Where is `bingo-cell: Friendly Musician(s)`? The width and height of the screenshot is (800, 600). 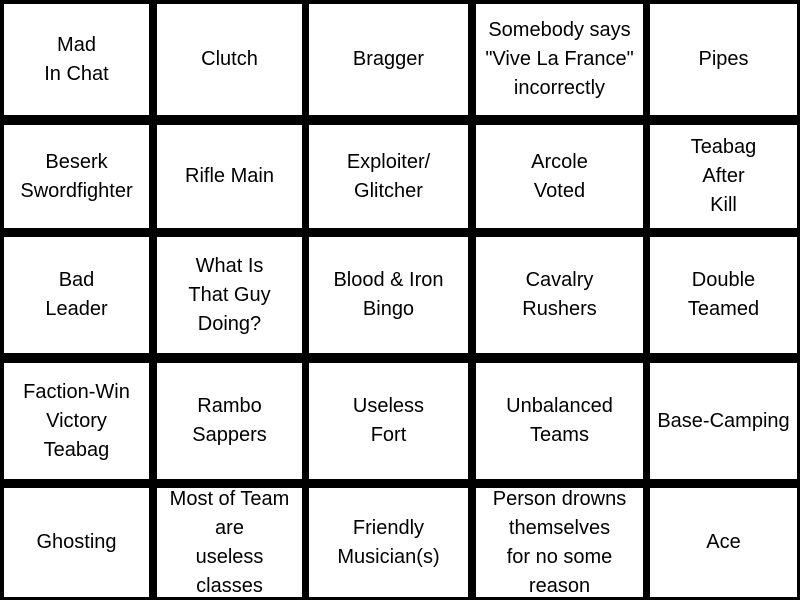 bingo-cell: Friendly Musician(s) is located at coordinates (388, 542).